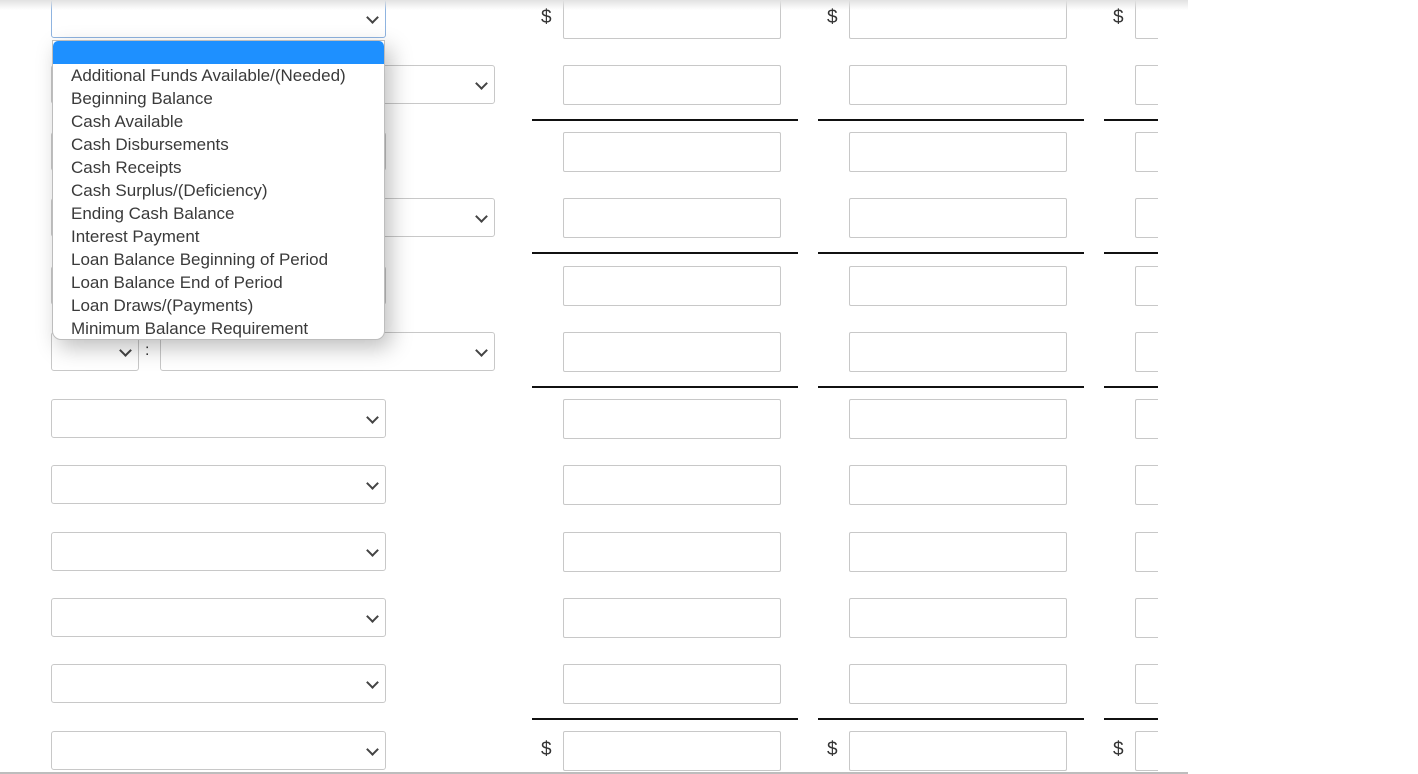 The width and height of the screenshot is (1418, 774). Describe the element at coordinates (218, 144) in the screenshot. I see `dropdown-option: Cash Disbursements` at that location.